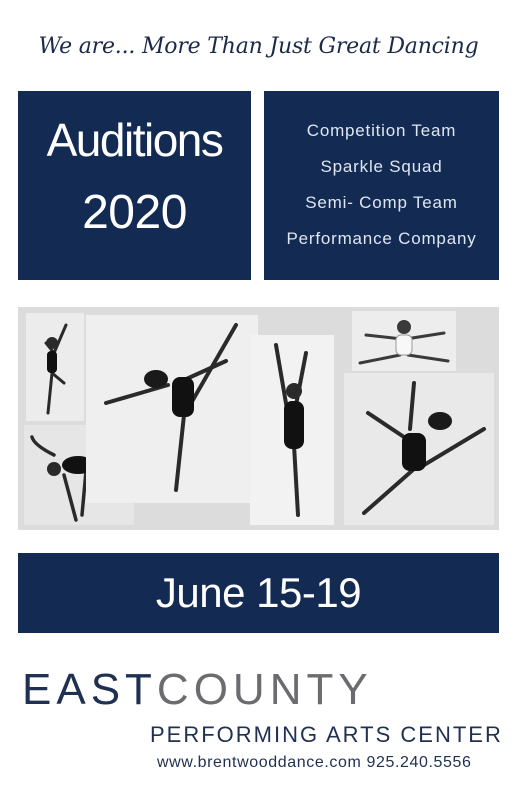 The height and width of the screenshot is (800, 517). I want to click on website-link: www.brentwooddance.com, so click(259, 762).